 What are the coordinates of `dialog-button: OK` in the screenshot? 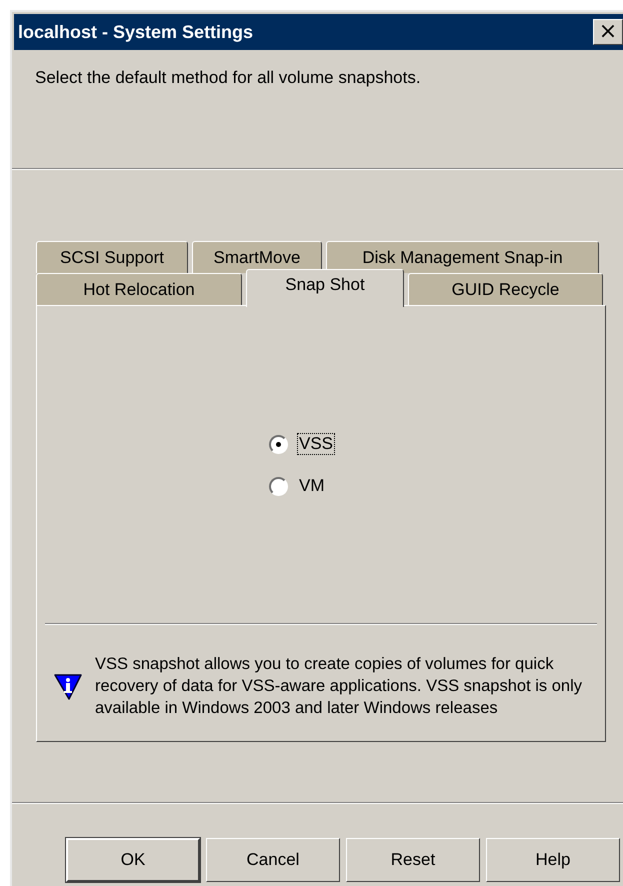 It's located at (133, 860).